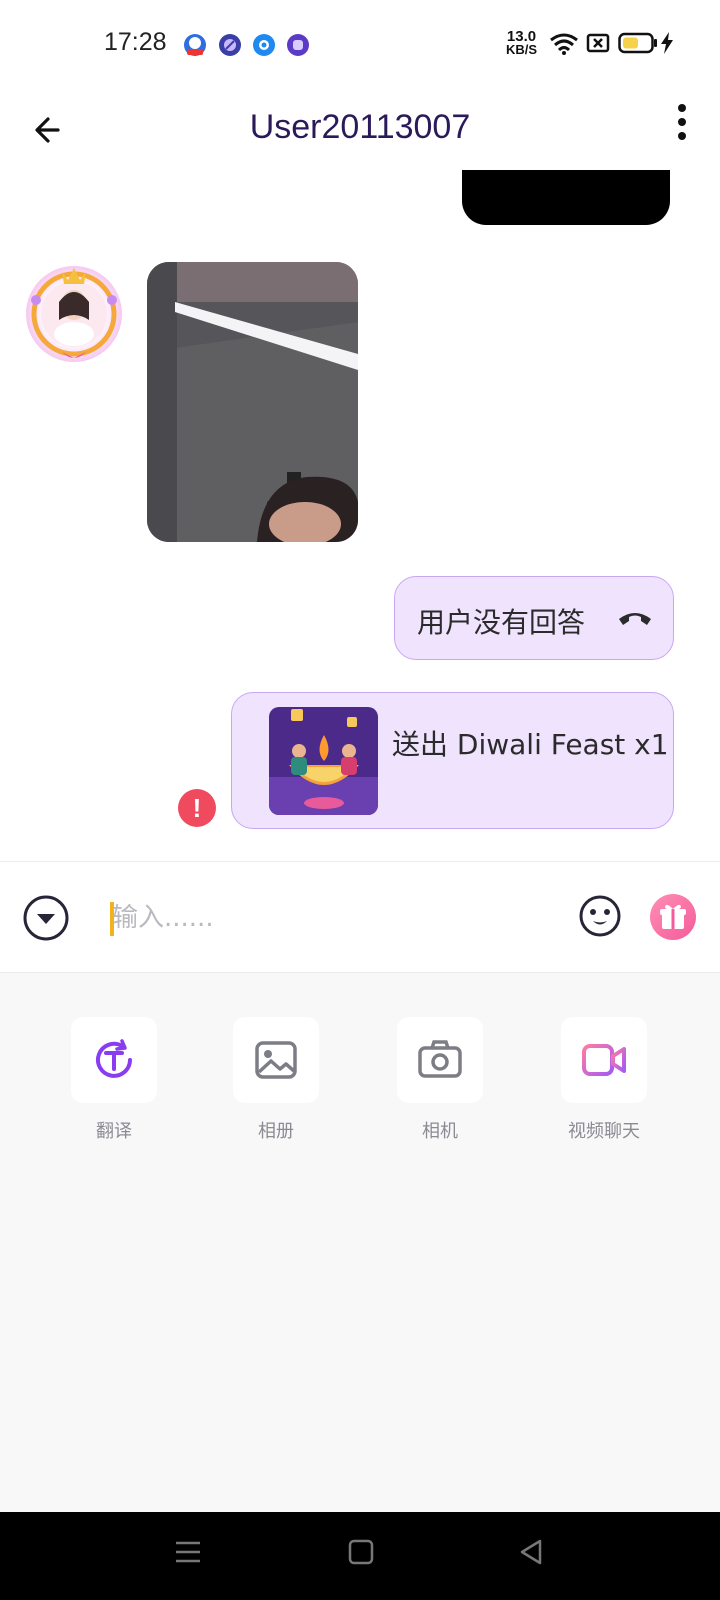 The height and width of the screenshot is (1600, 720). What do you see at coordinates (522, 42) in the screenshot?
I see `network-speed: 13.0 KB/S` at bounding box center [522, 42].